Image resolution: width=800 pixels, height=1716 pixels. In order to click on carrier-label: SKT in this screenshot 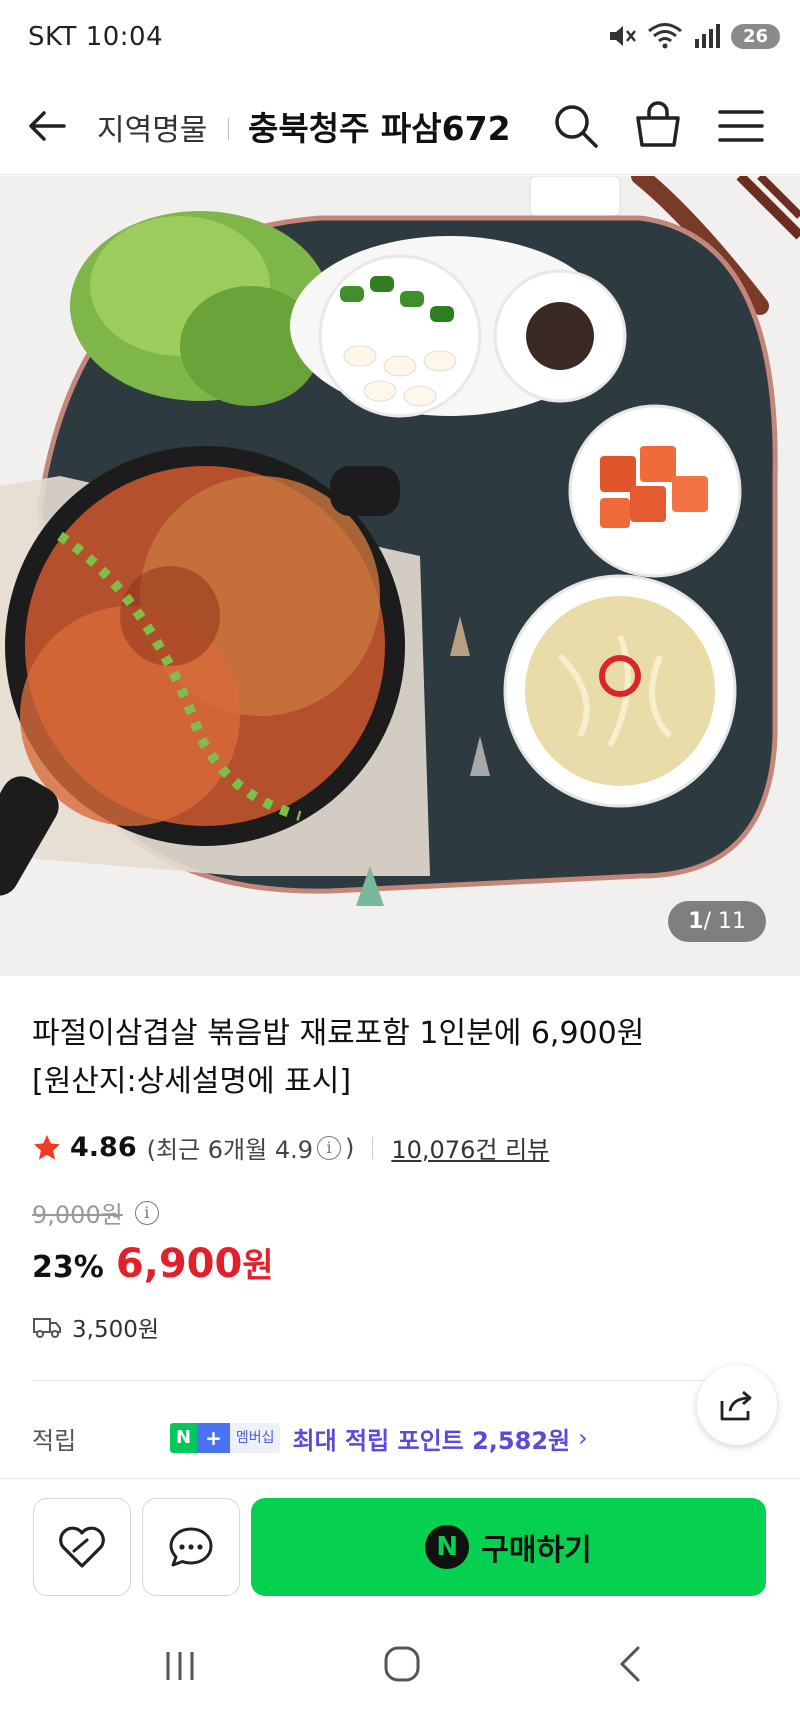, I will do `click(52, 37)`.